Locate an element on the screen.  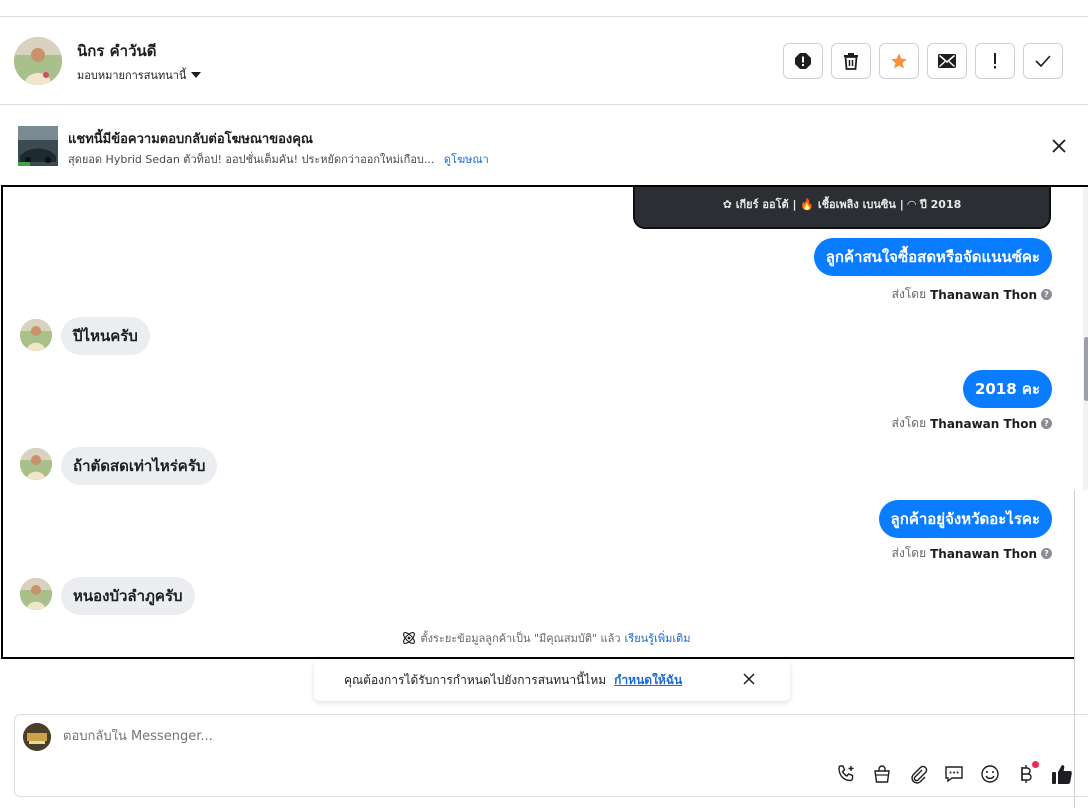
shop-button is located at coordinates (882, 774).